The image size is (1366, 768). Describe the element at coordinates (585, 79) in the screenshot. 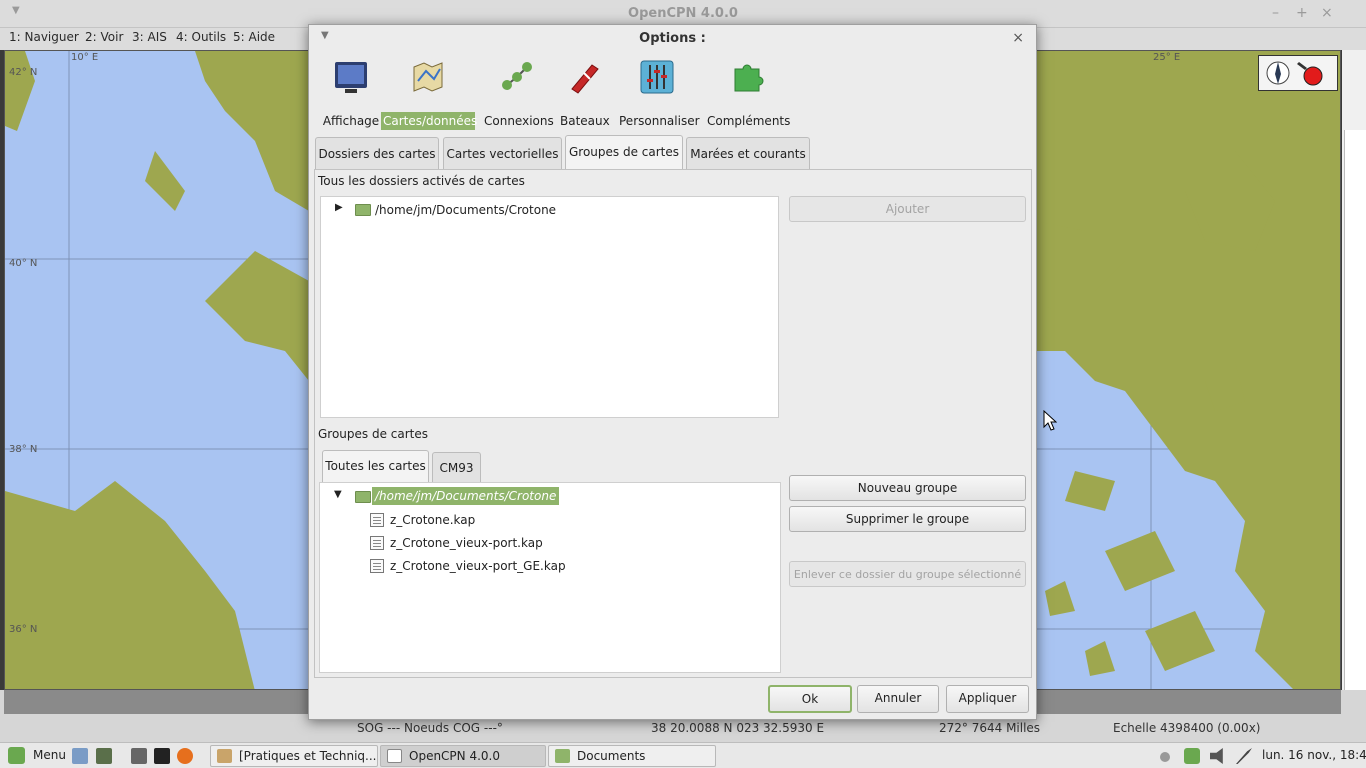

I see `ship-icon` at that location.